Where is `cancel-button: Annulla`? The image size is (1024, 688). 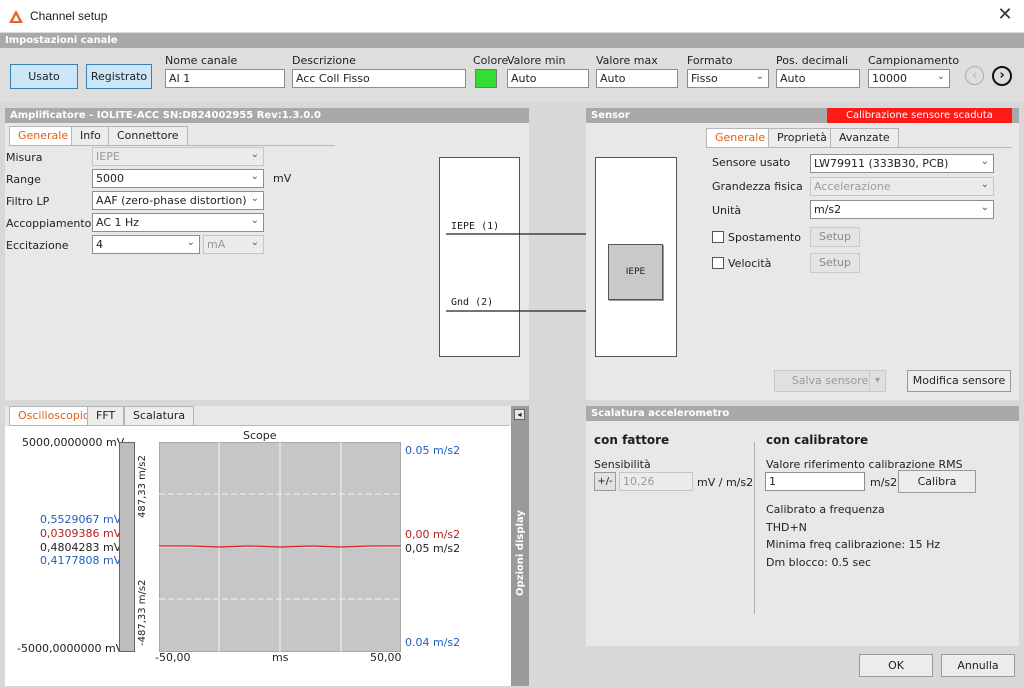 cancel-button: Annulla is located at coordinates (978, 665).